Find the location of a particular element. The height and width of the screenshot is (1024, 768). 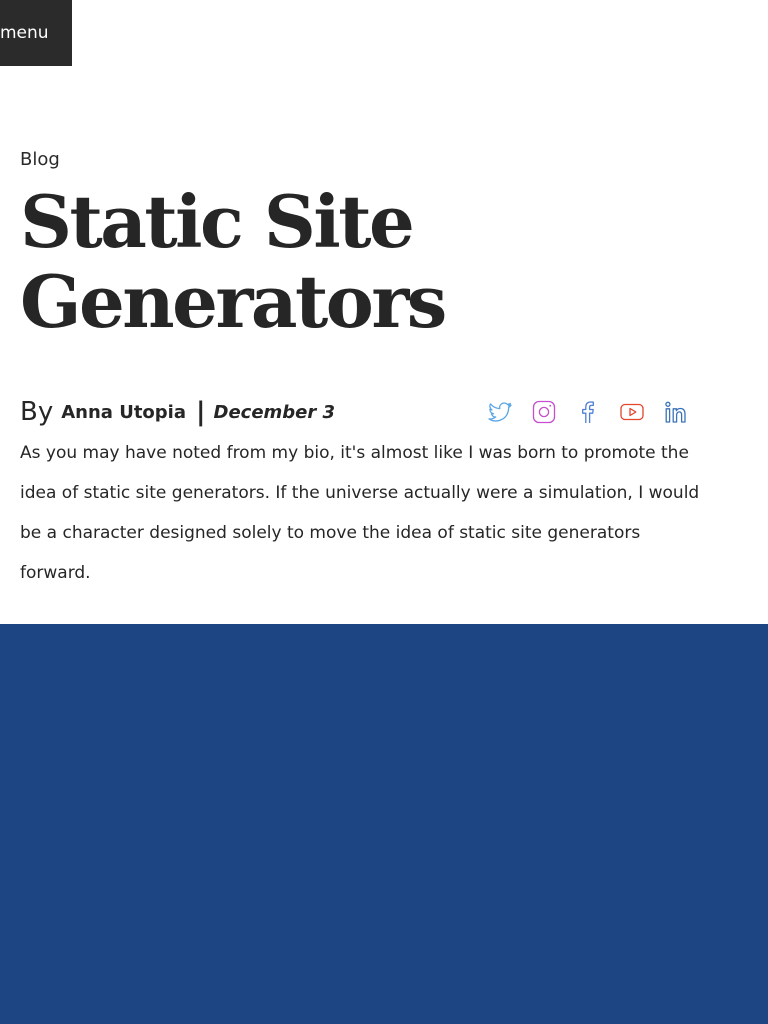

youtube-icon is located at coordinates (632, 412).